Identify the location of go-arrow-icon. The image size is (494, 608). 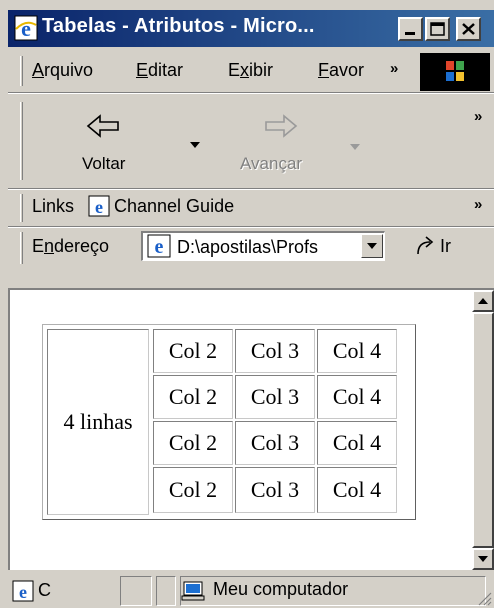
(425, 245).